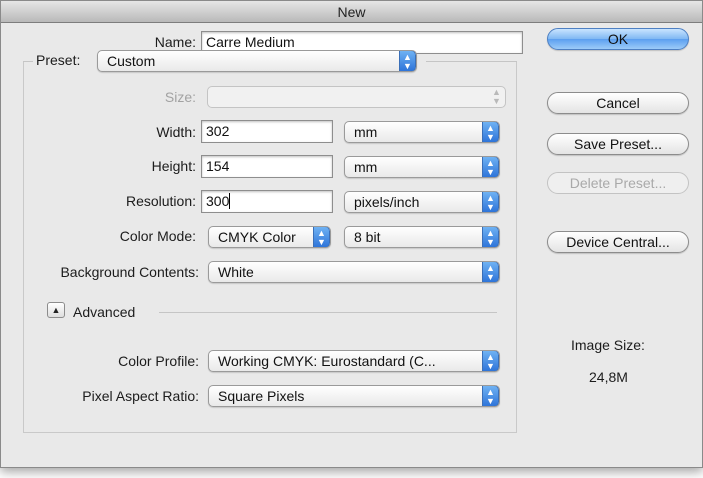 This screenshot has height=478, width=703. What do you see at coordinates (608, 345) in the screenshot?
I see `image-size-label: Image Size:` at bounding box center [608, 345].